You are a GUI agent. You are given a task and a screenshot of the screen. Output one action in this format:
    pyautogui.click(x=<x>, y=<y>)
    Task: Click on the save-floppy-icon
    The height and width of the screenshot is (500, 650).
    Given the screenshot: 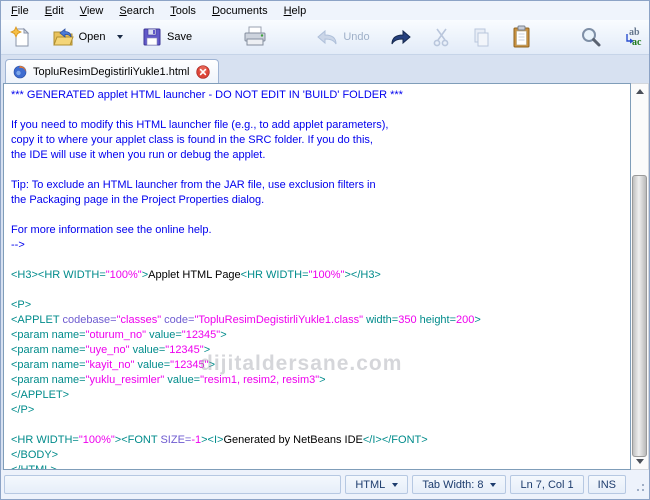 What is the action you would take?
    pyautogui.click(x=152, y=37)
    